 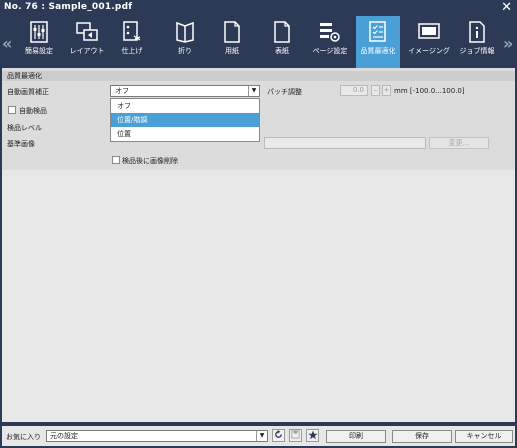 I want to click on tab-label: 品質最適化, so click(x=378, y=51).